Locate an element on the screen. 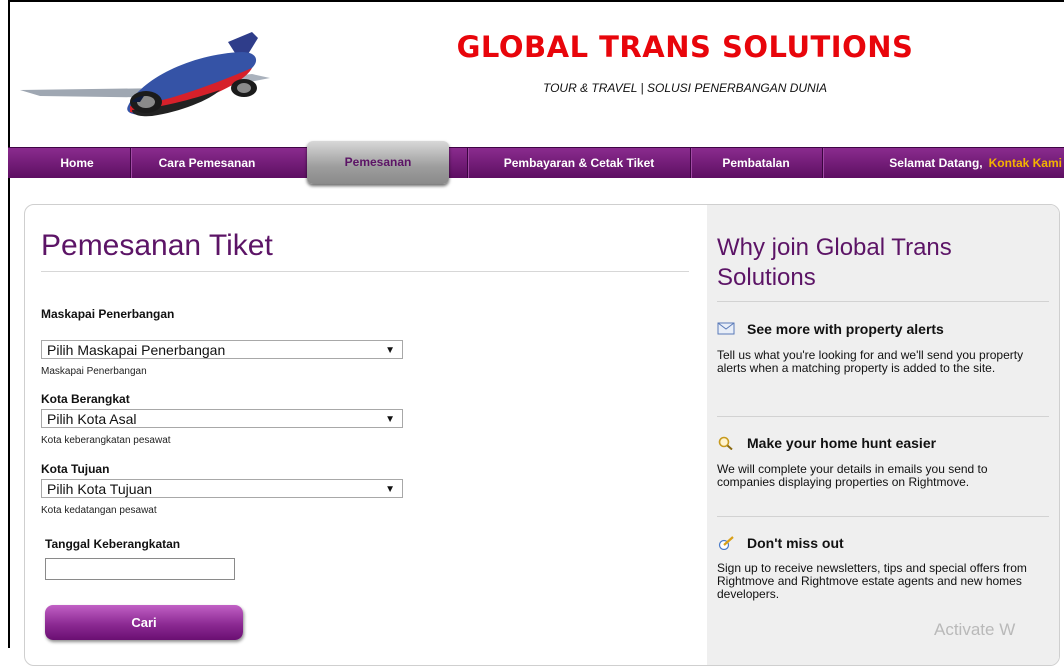  departure-date-input is located at coordinates (140, 569).